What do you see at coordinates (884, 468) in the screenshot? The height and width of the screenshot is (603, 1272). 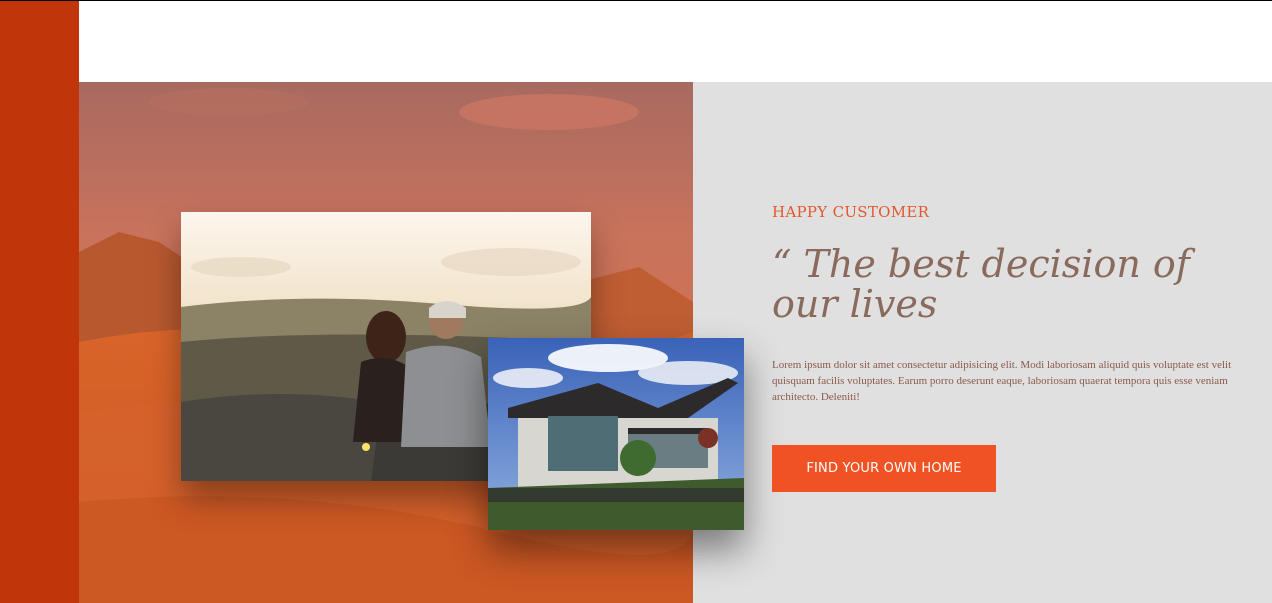 I see `find-home-button: FIND YOUR OWN HOME` at bounding box center [884, 468].